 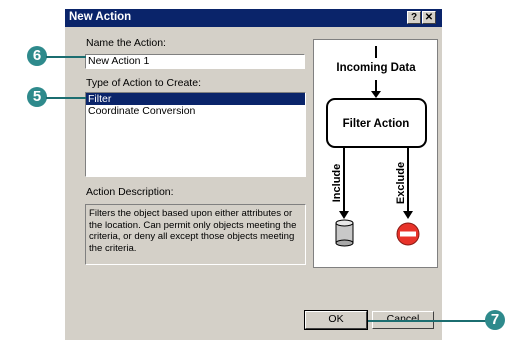 I want to click on callout-6: 6, so click(x=37, y=56).